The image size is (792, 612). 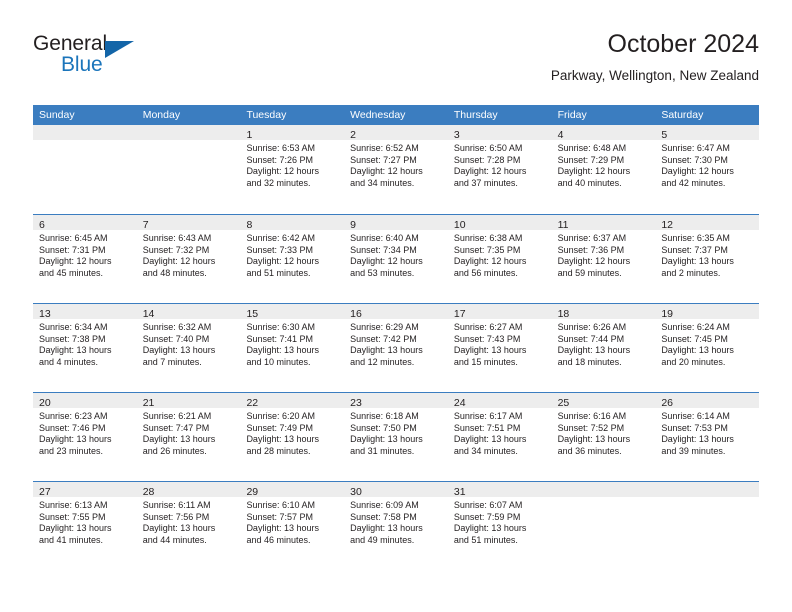 I want to click on day-detail-line: and 26 minutes., so click(x=174, y=450).